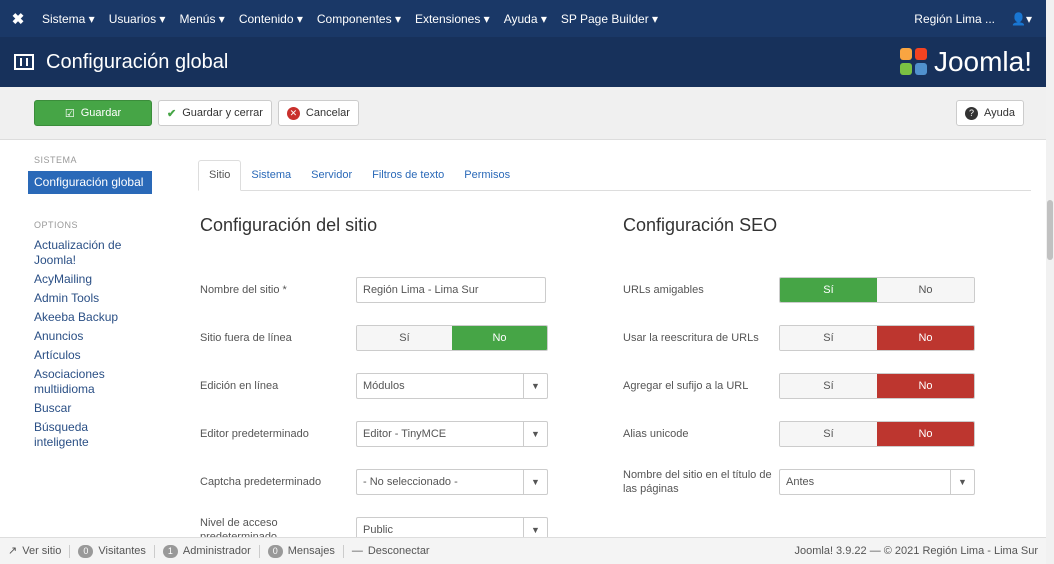 The width and height of the screenshot is (1054, 564). Describe the element at coordinates (90, 298) in the screenshot. I see `sidebar-item-admin-tools: Admin Tools` at that location.